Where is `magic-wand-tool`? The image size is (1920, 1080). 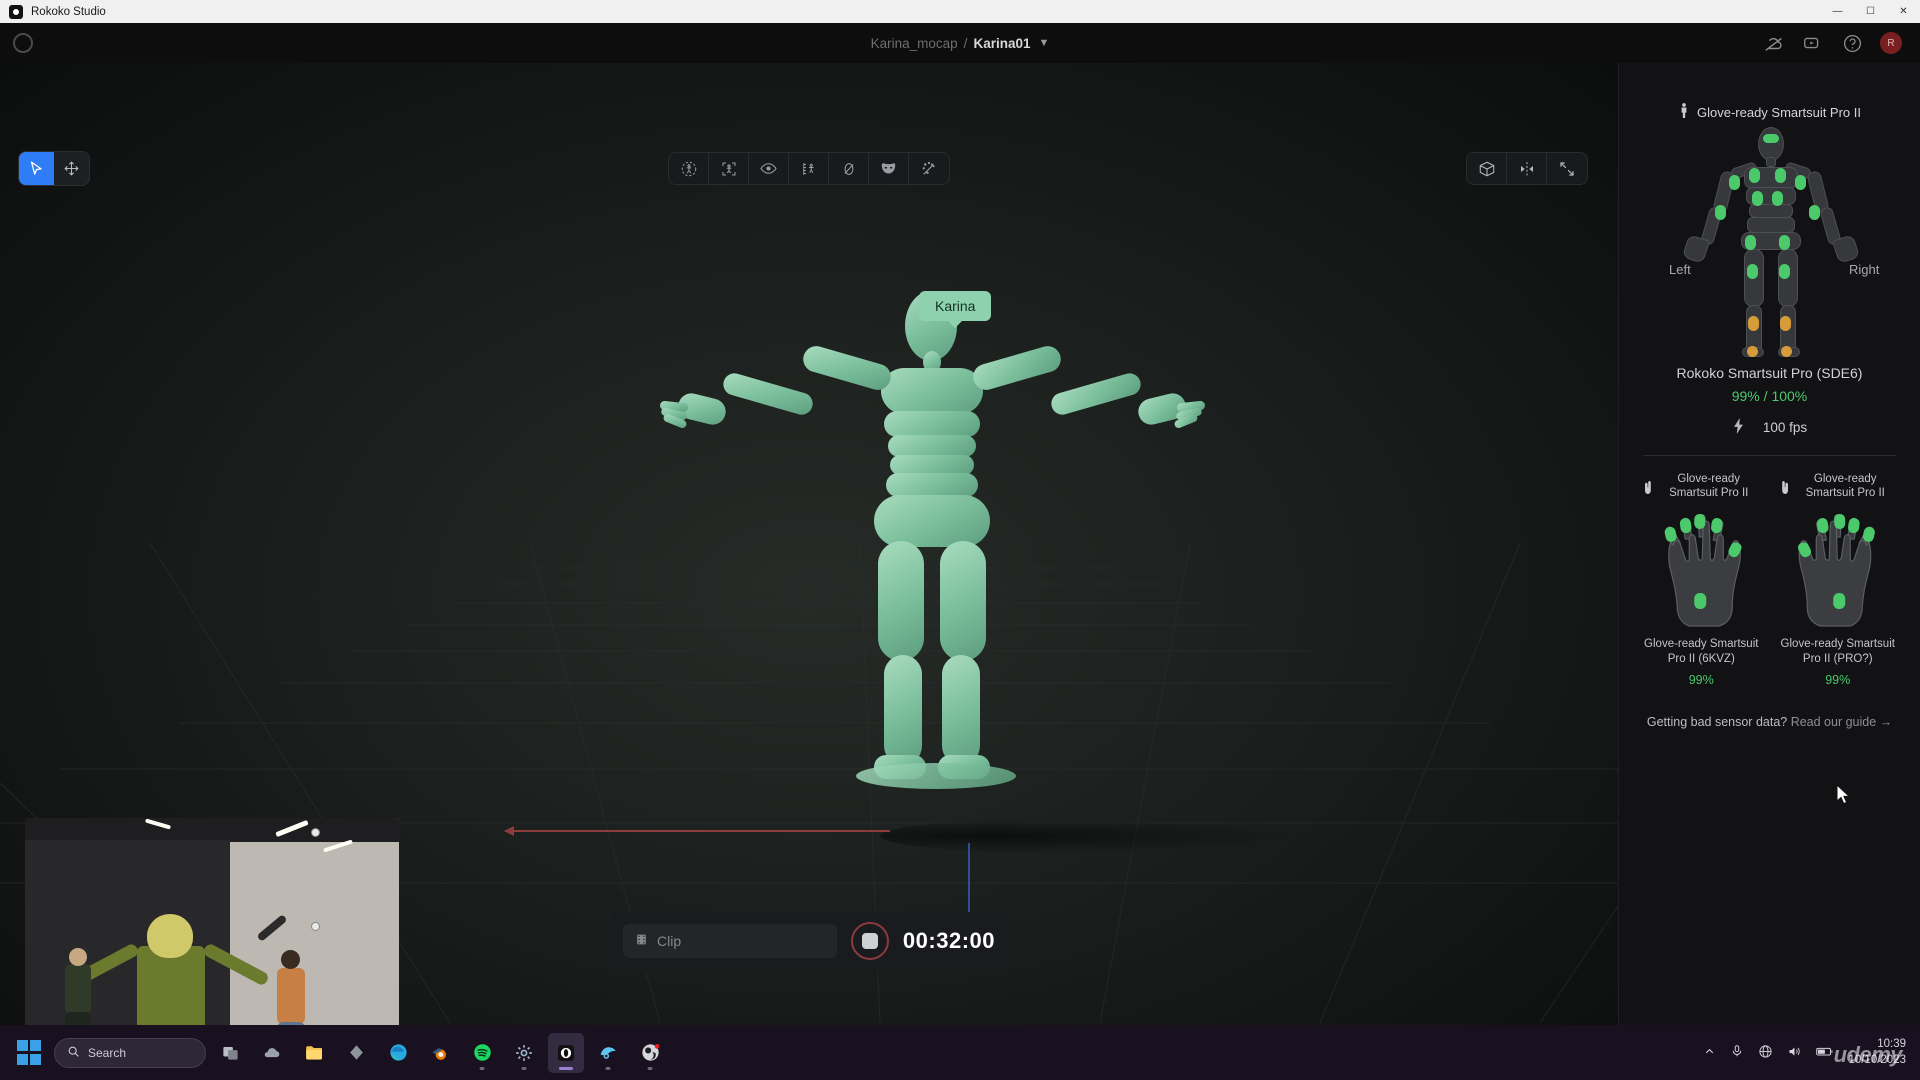
magic-wand-tool is located at coordinates (929, 168).